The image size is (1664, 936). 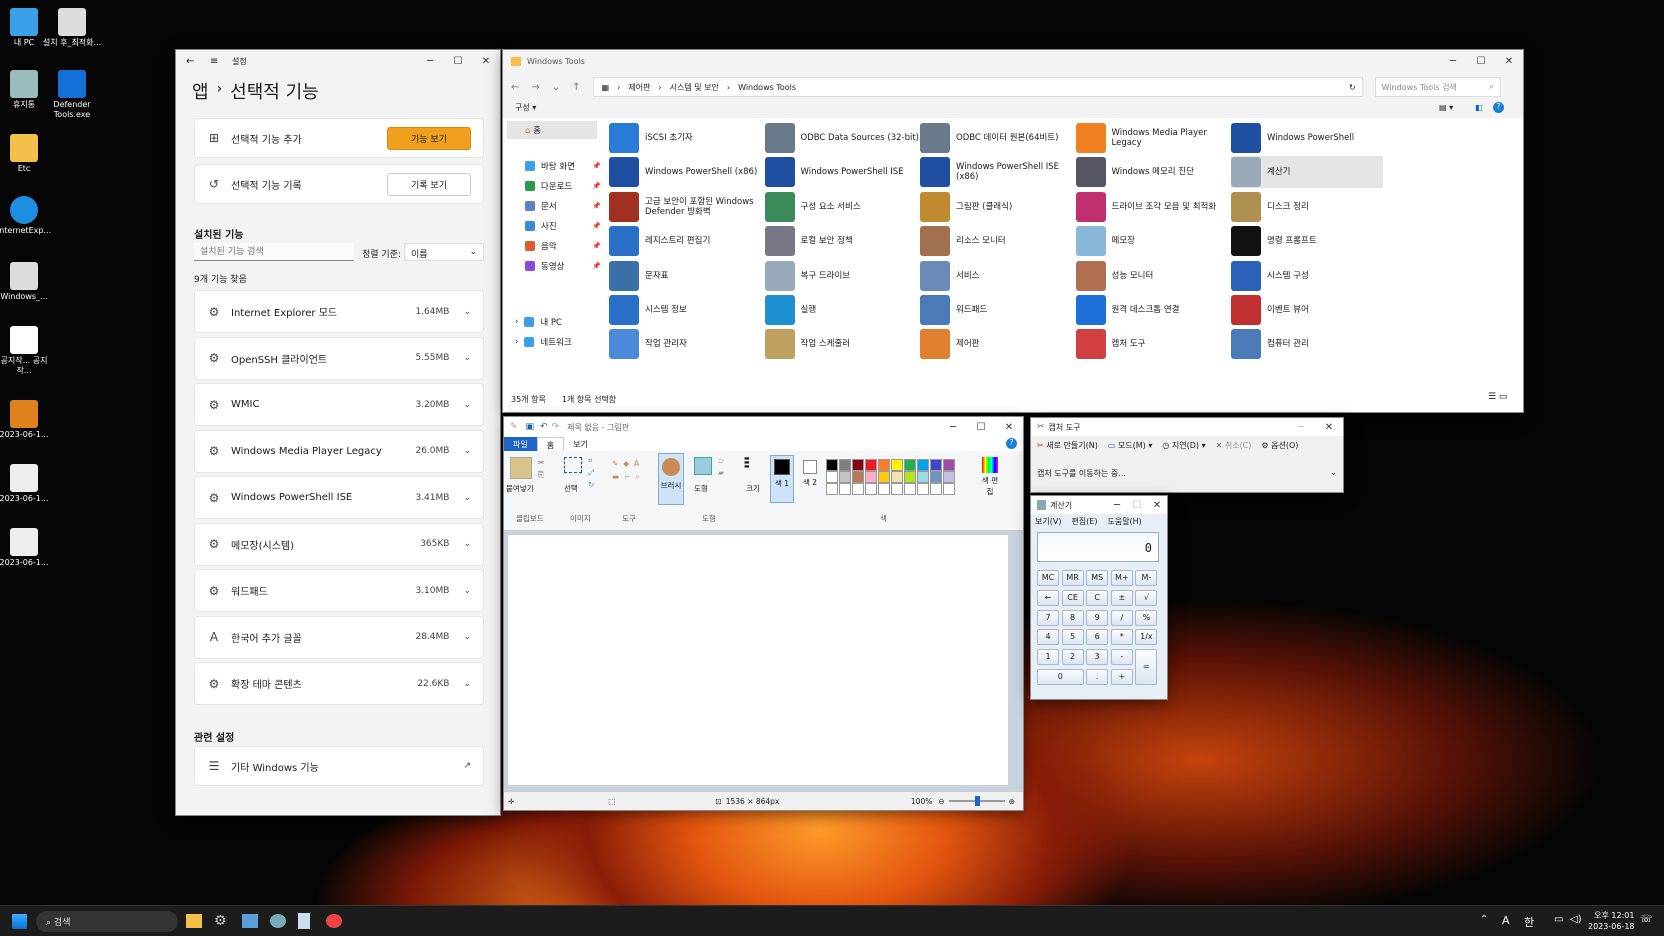 What do you see at coordinates (213, 61) in the screenshot?
I see `menu-icon: ≡` at bounding box center [213, 61].